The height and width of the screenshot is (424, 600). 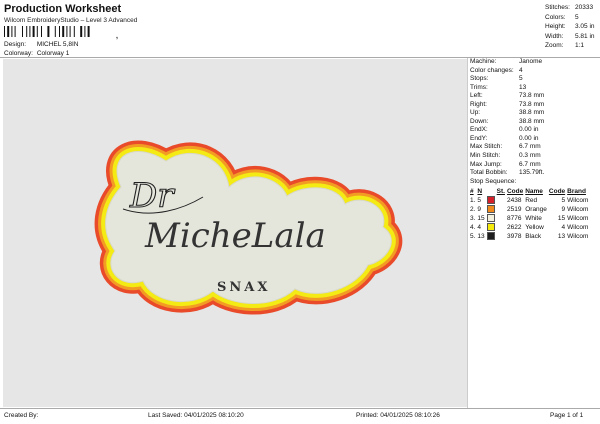 I want to click on info-value: 4, so click(x=521, y=70).